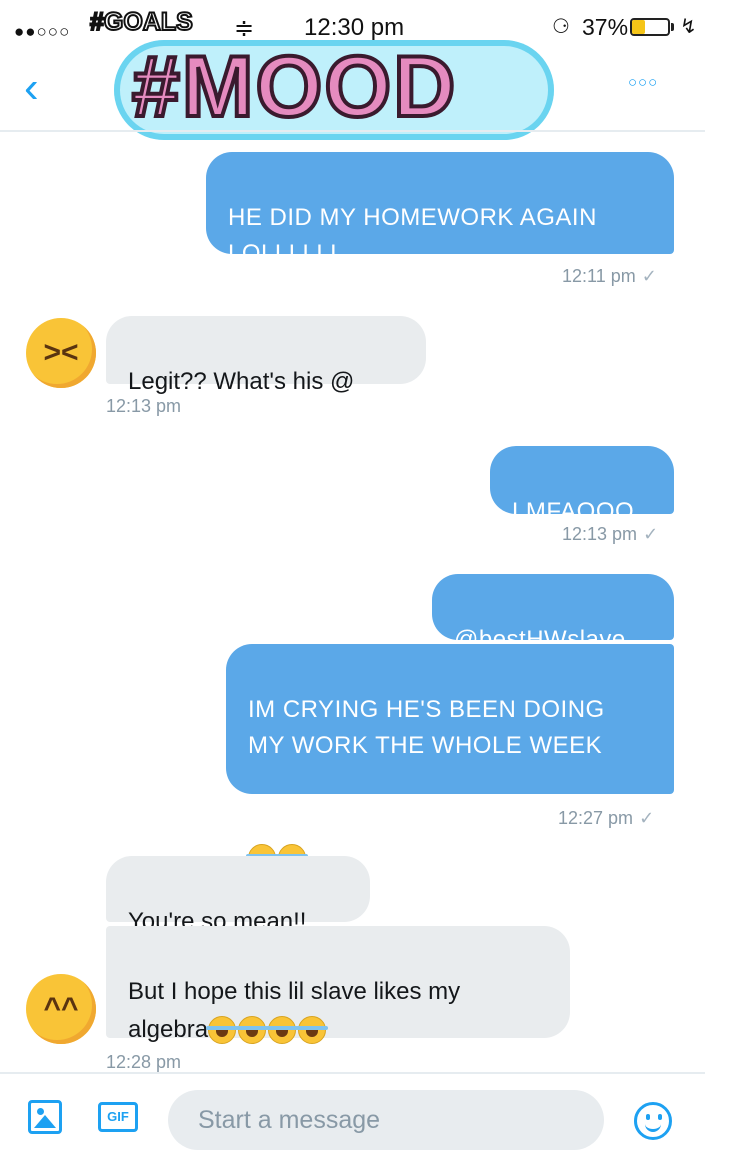 The image size is (736, 1170). I want to click on message-timestamp: 12:13 pm ✓, so click(610, 534).